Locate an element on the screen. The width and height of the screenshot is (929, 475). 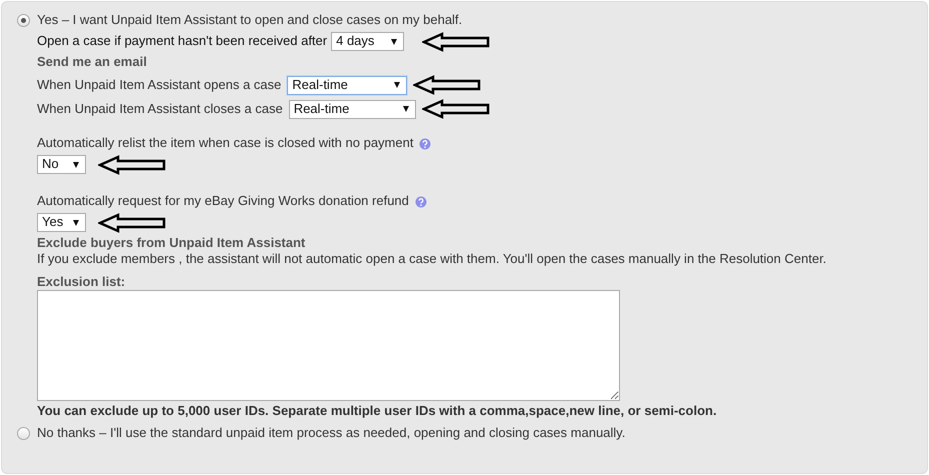
option-label: No thanks – I'll use the standard unpaid item process as needed, opening and closing cases manually. is located at coordinates (331, 433).